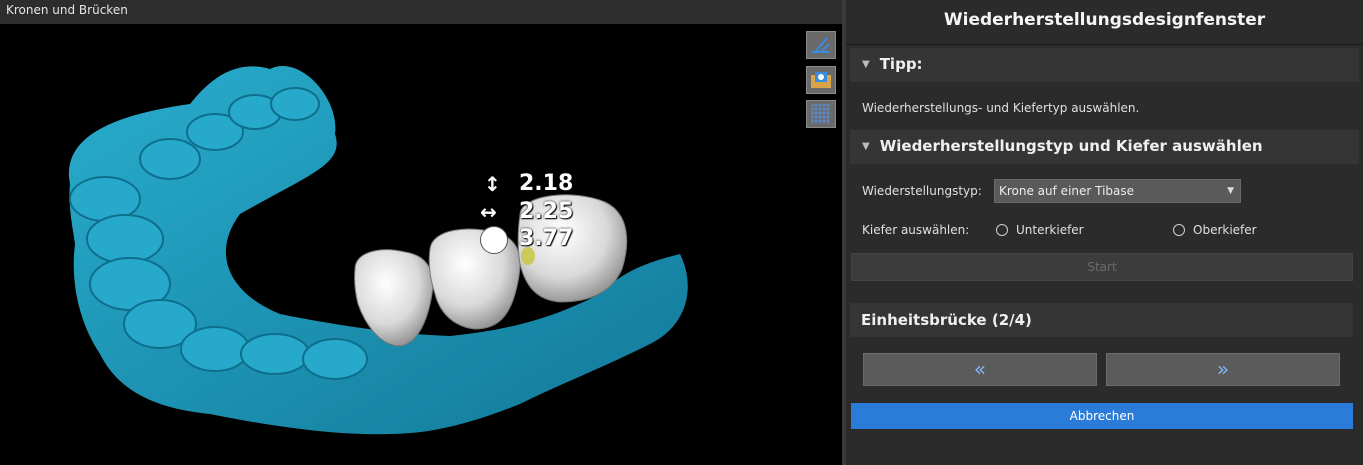  What do you see at coordinates (1225, 230) in the screenshot?
I see `radio-oberkiefer-label: Oberkiefer` at bounding box center [1225, 230].